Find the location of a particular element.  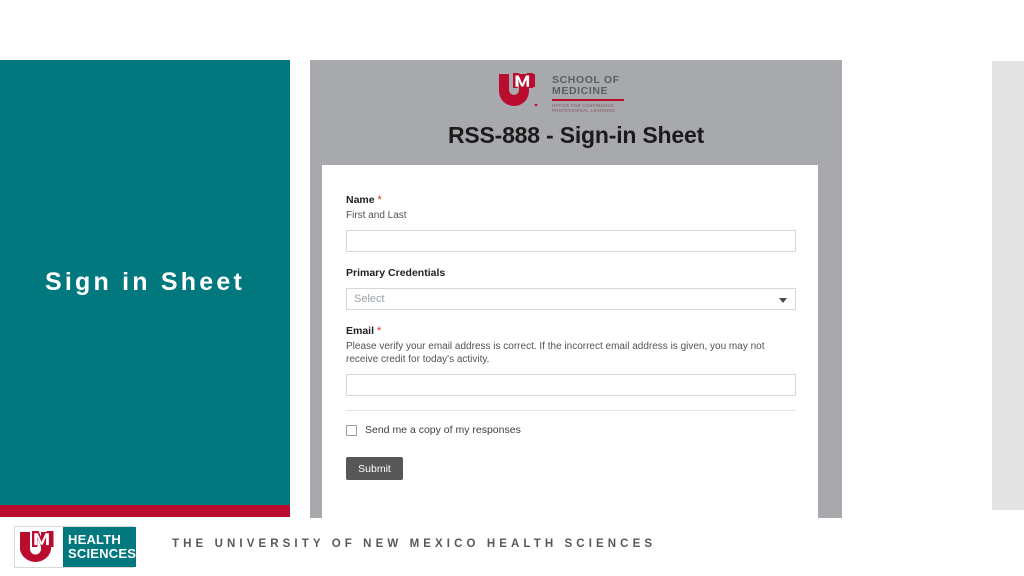

slide-title: Sign in Sheet is located at coordinates (145, 282).